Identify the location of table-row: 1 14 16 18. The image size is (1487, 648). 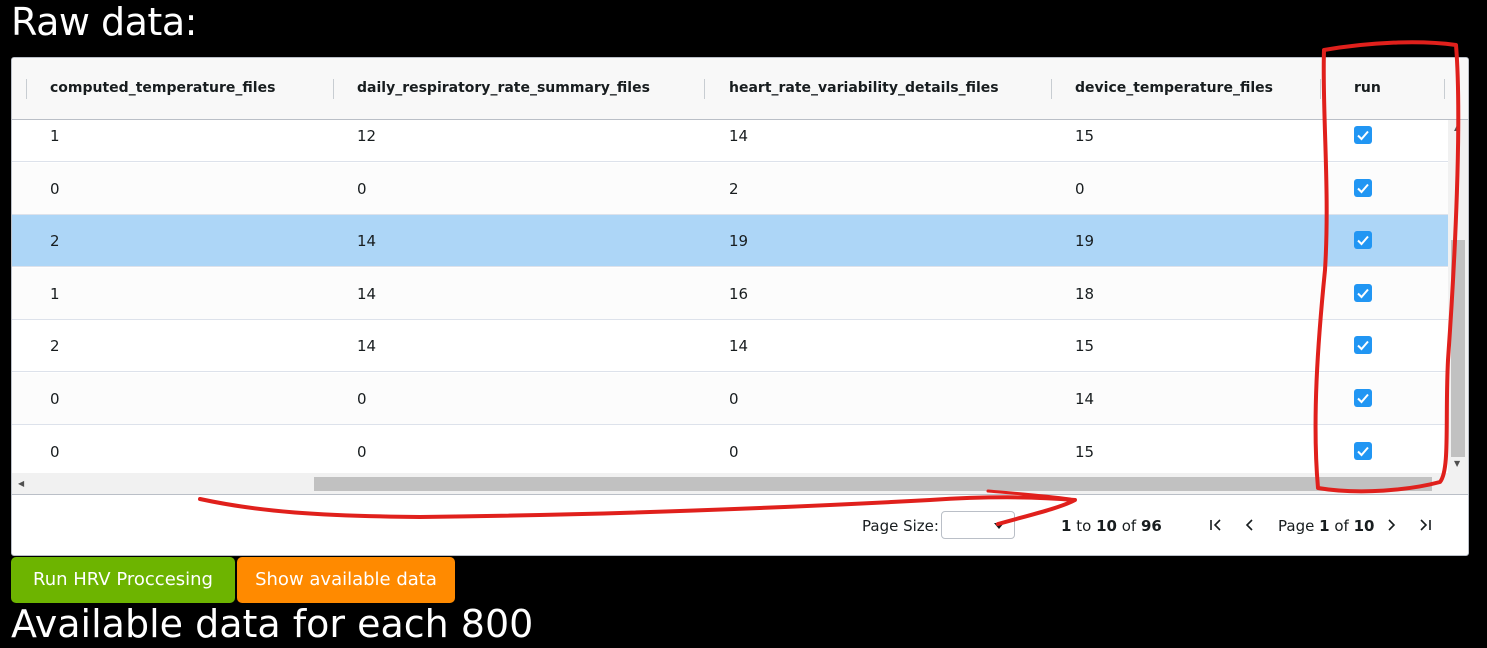
(730, 293).